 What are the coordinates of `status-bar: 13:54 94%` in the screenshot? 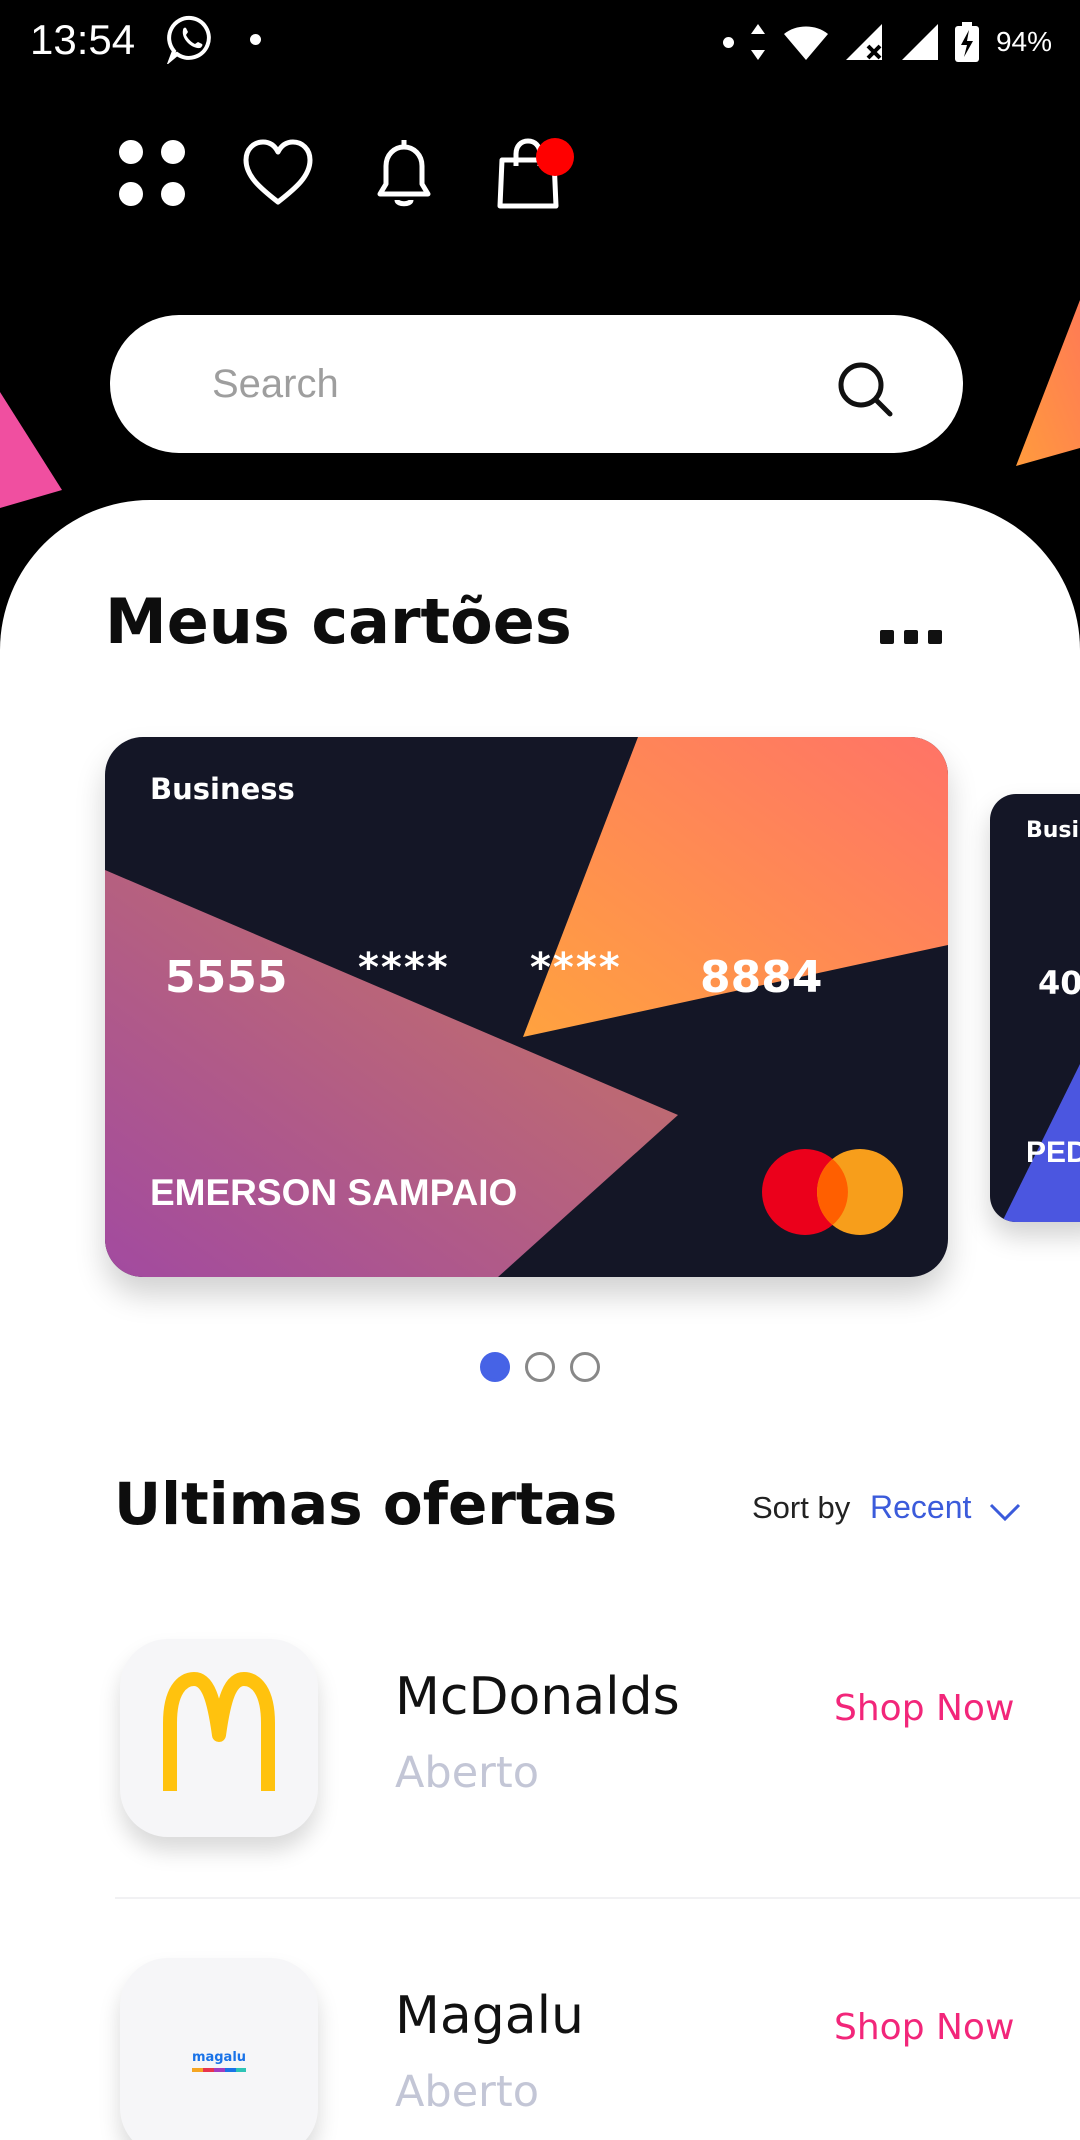 It's located at (540, 43).